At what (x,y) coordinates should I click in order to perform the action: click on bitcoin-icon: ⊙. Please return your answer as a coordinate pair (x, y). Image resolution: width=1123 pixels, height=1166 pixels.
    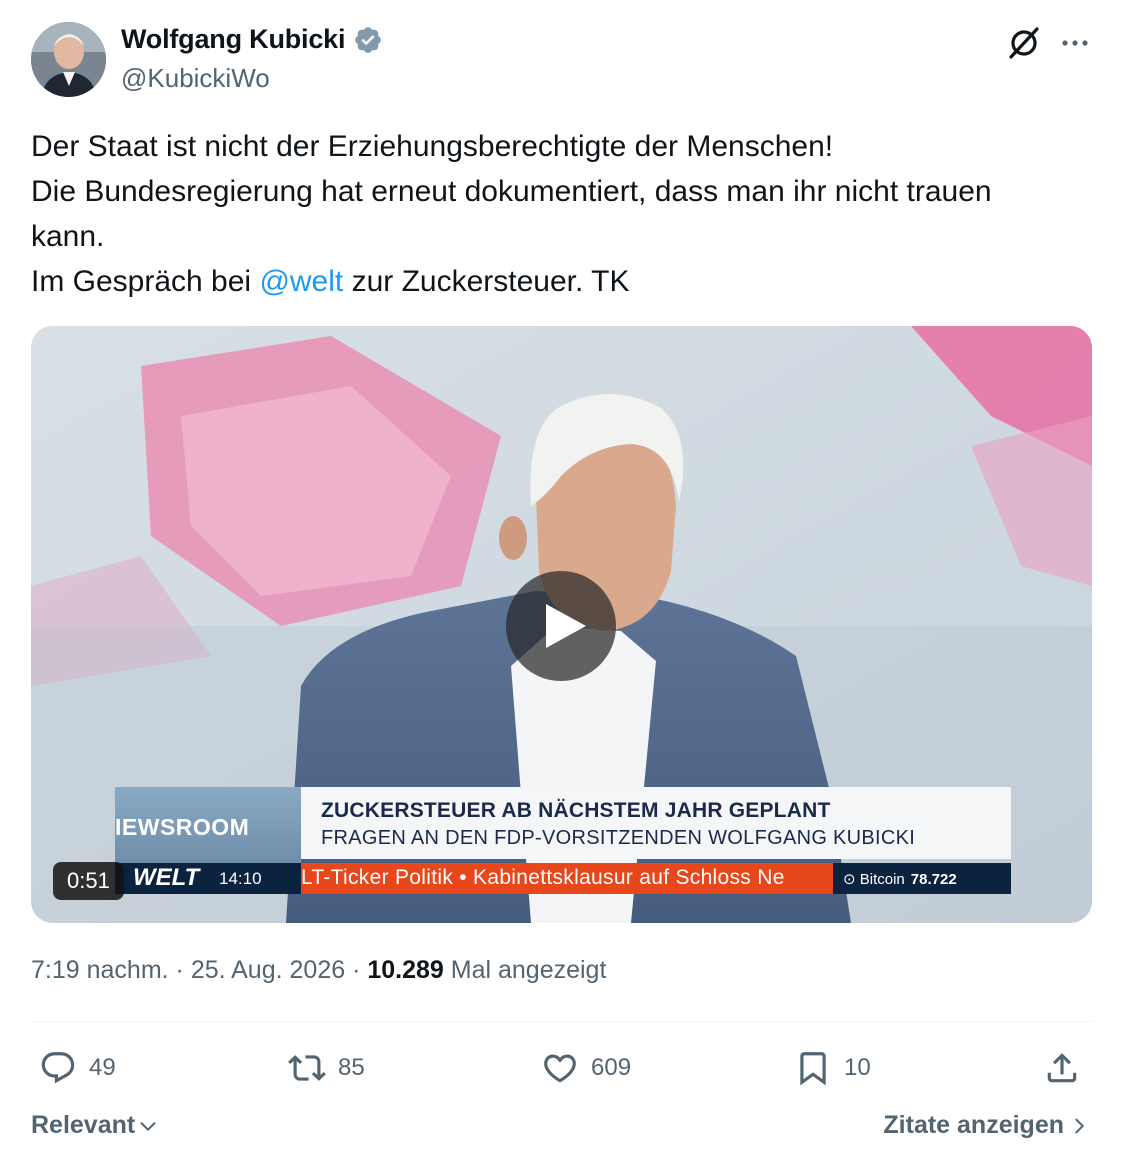
    Looking at the image, I should click on (851, 879).